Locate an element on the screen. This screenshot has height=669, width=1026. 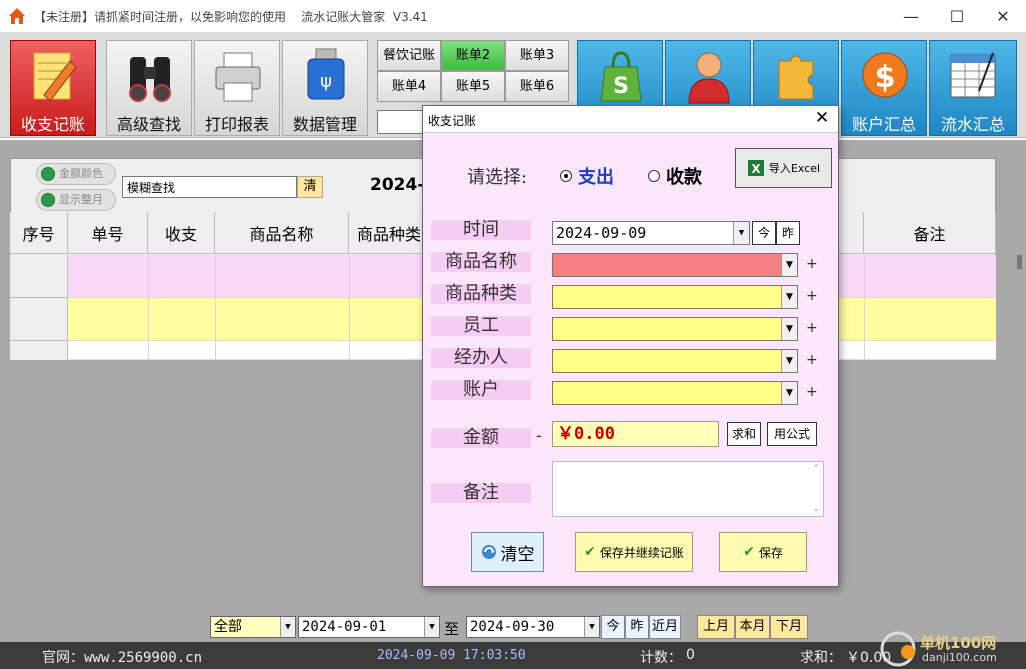
last-month-button: 上月 is located at coordinates (716, 627).